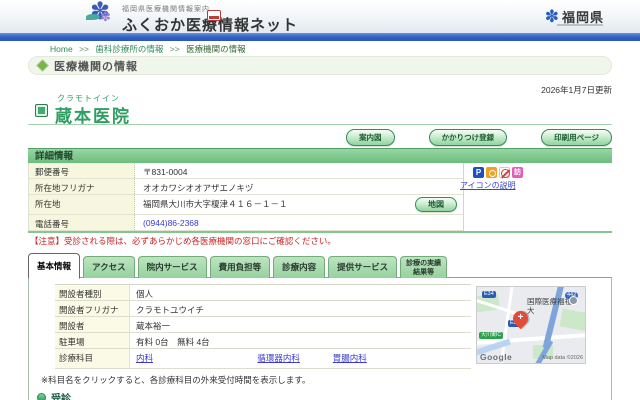 This screenshot has width=640, height=400. What do you see at coordinates (216, 49) in the screenshot?
I see `breadcrumb-current: 医療機関の情報` at bounding box center [216, 49].